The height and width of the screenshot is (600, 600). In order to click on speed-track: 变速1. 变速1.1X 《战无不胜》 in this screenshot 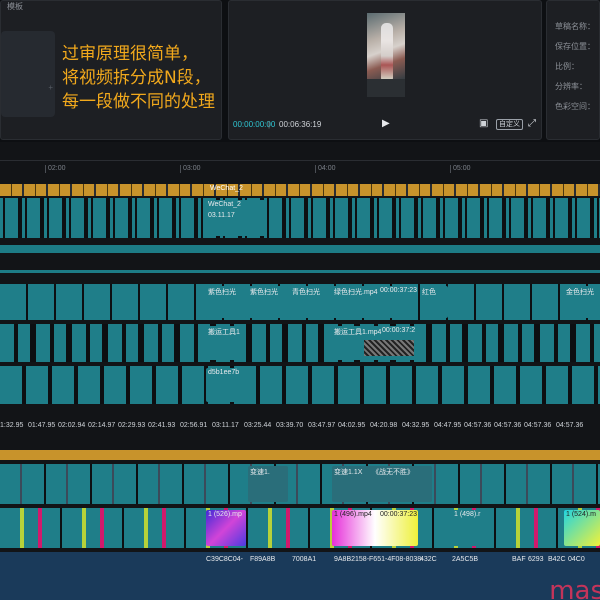, I will do `click(300, 485)`.